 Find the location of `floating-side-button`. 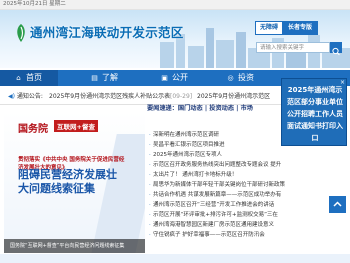

floating-side-button is located at coordinates (337, 204).